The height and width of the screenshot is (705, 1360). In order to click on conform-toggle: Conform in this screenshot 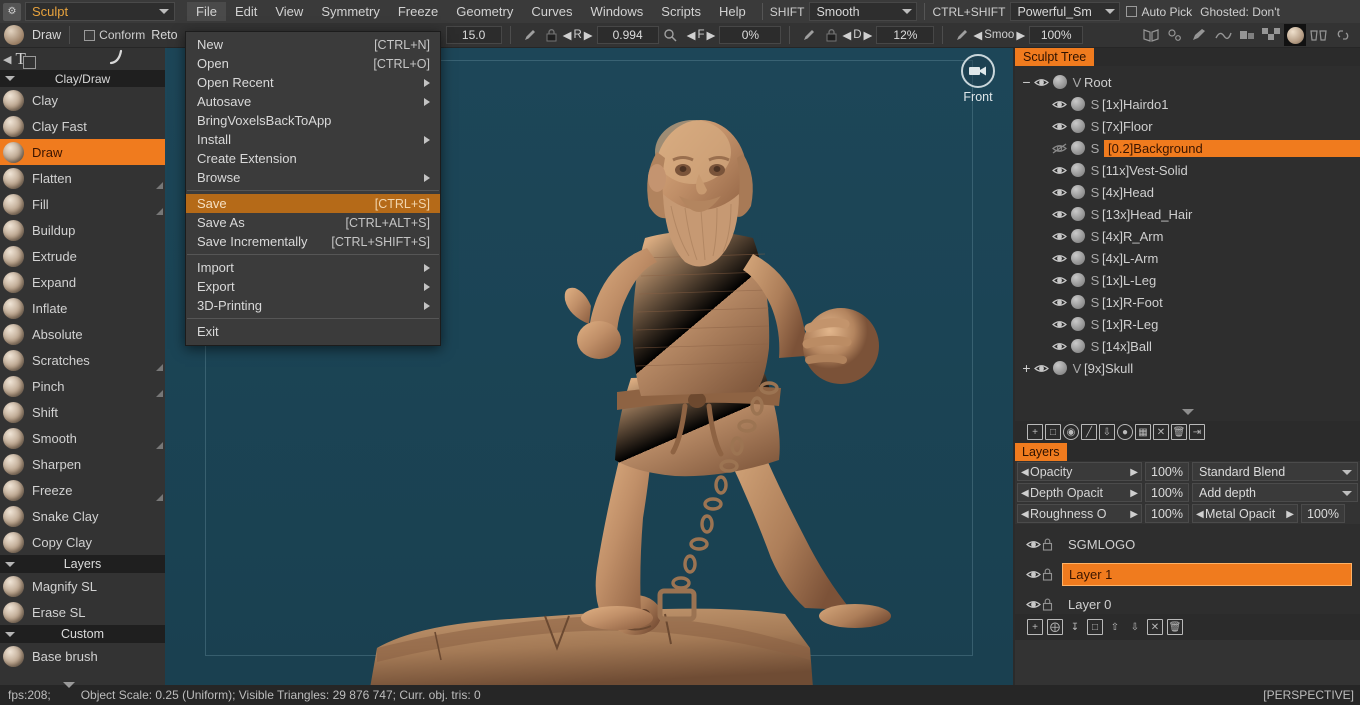, I will do `click(114, 35)`.